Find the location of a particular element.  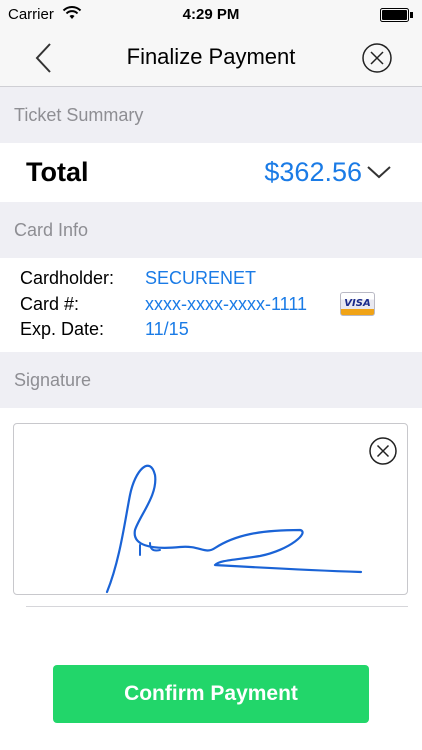

confirm-payment-button: Confirm Payment is located at coordinates (211, 694).